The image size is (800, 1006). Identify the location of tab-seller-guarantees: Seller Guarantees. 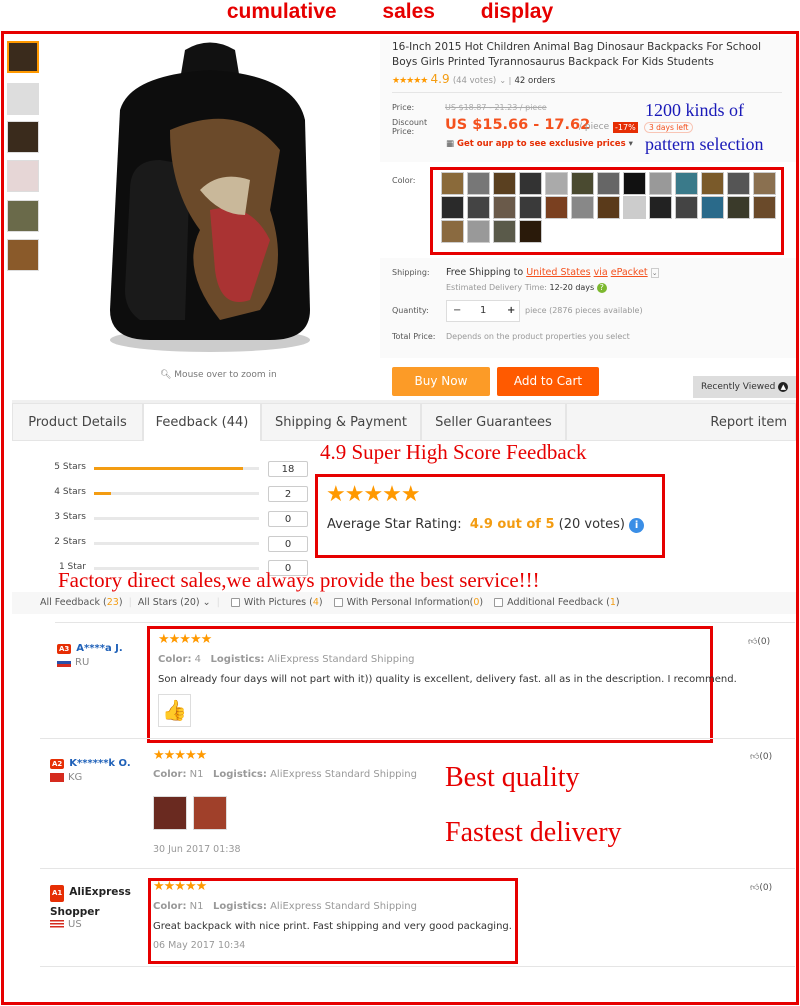
(493, 422).